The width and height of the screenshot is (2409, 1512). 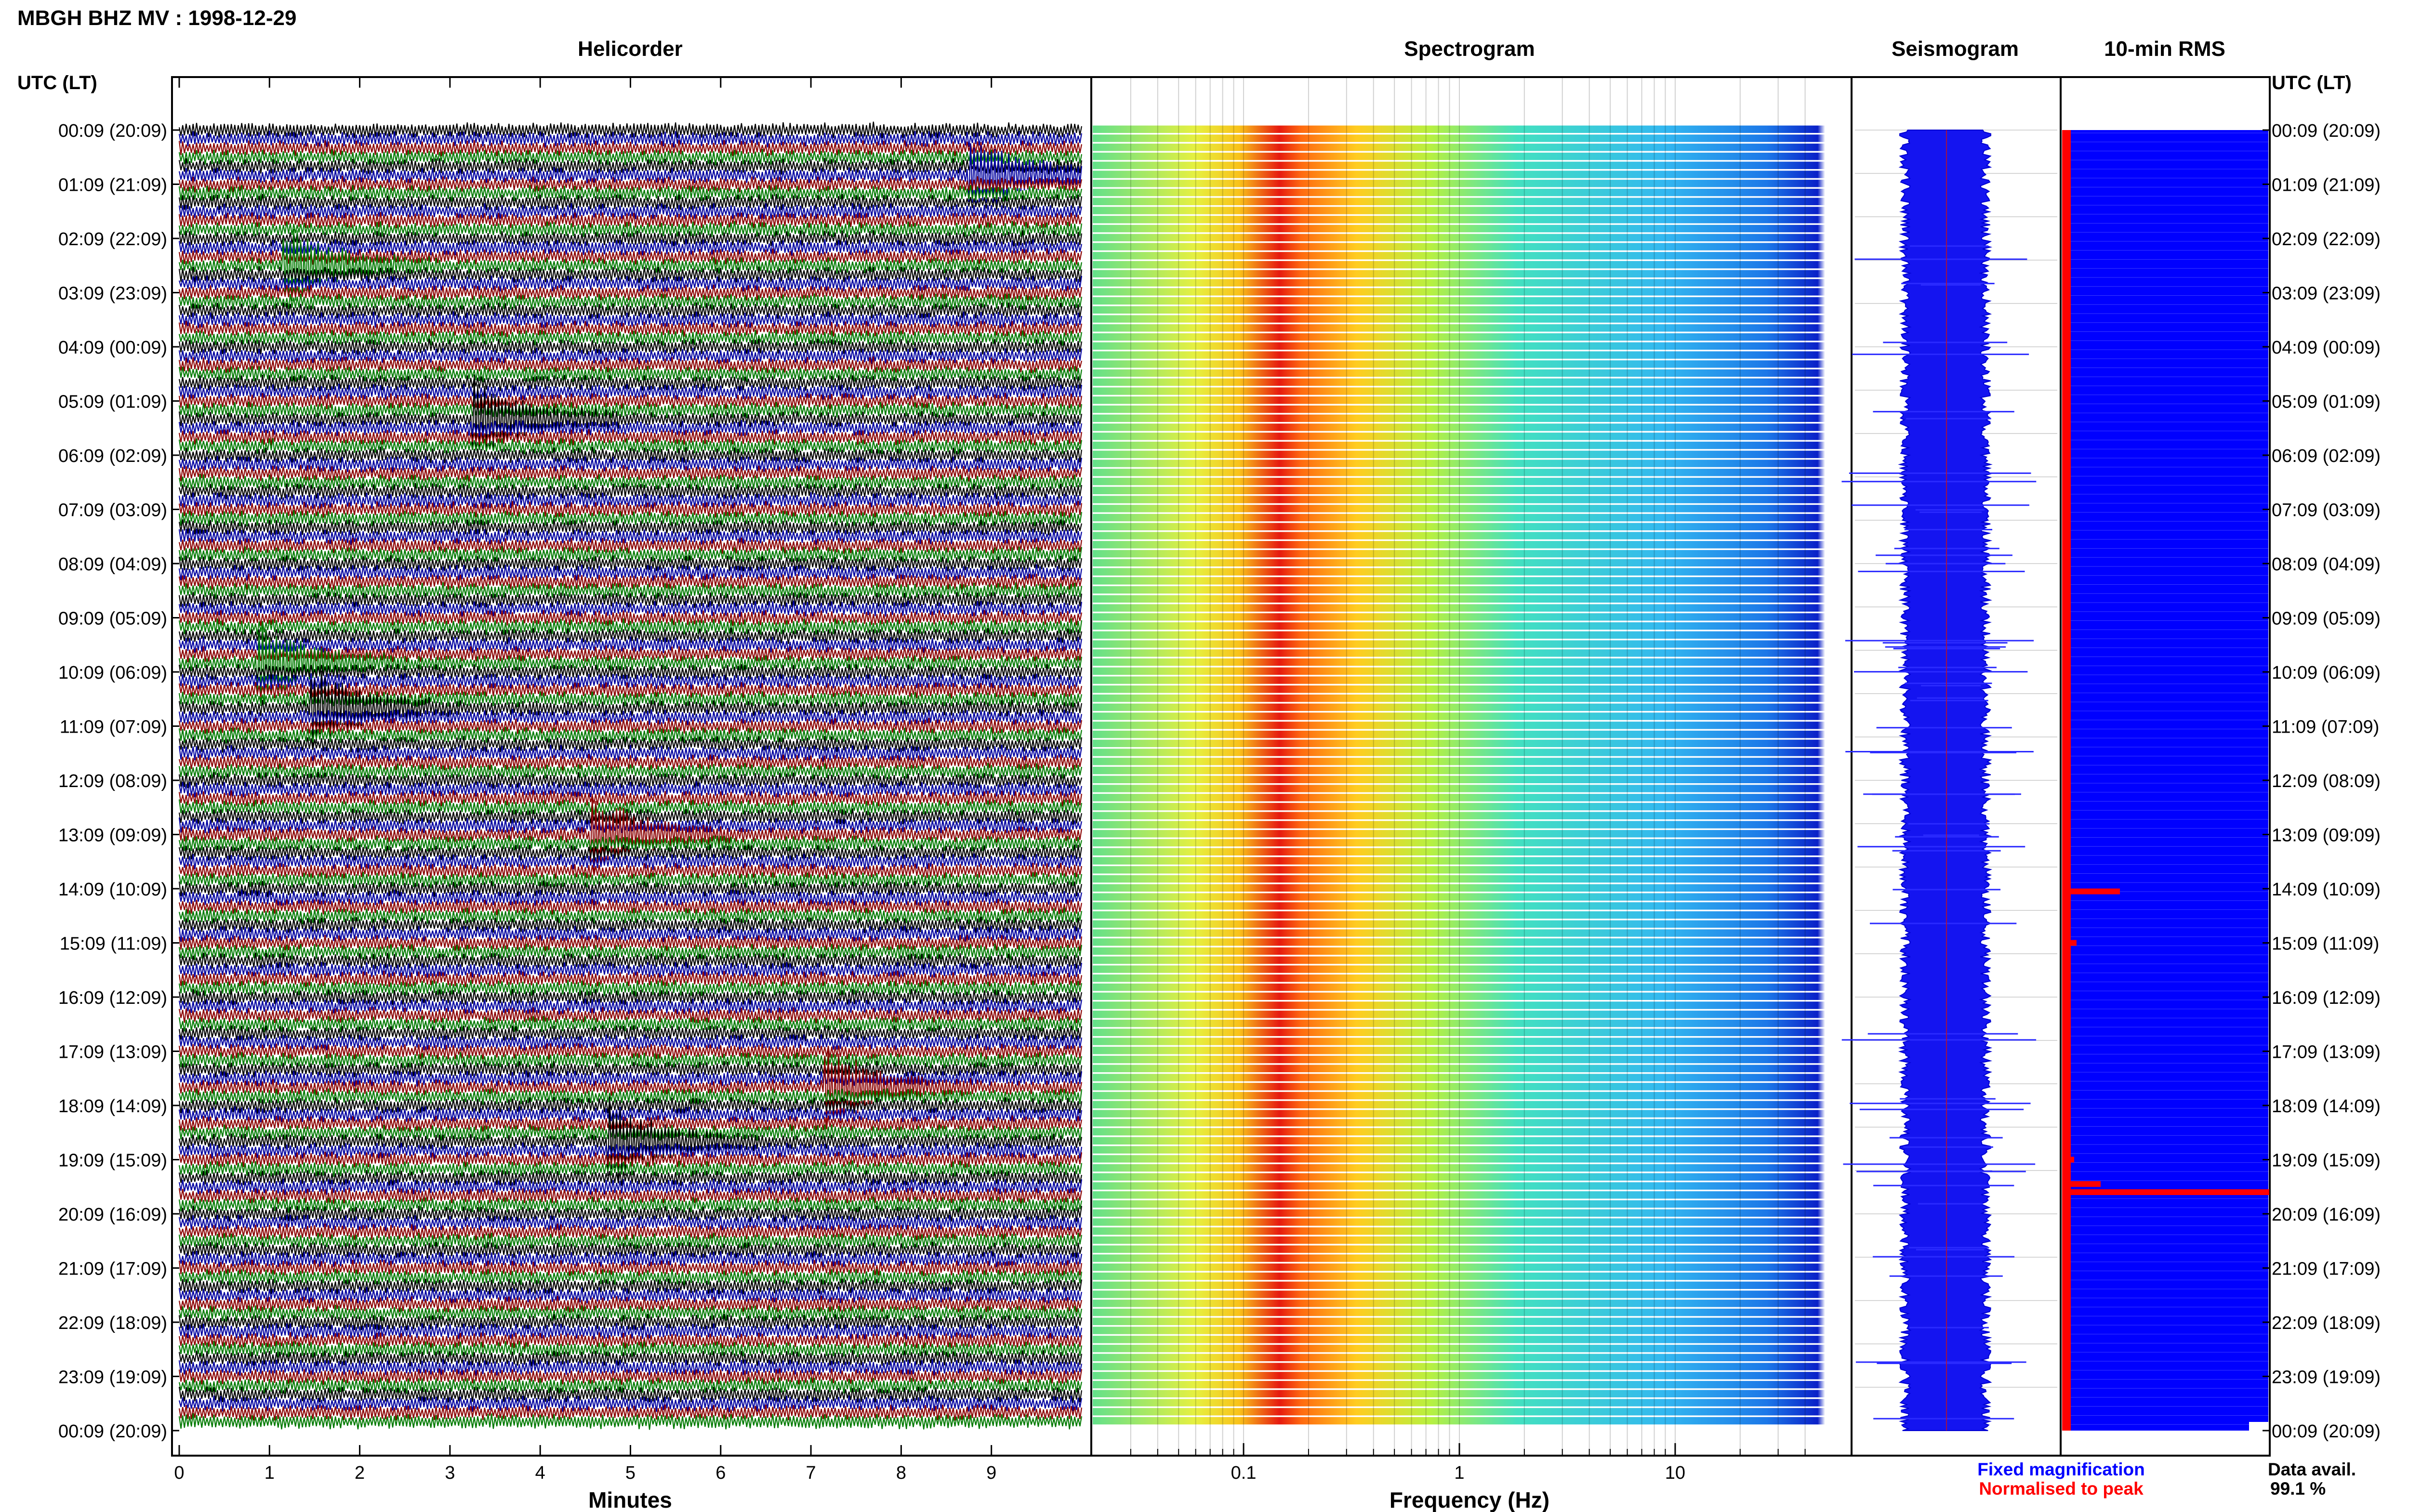 What do you see at coordinates (112, 781) in the screenshot?
I see `row-label-left: 12:09 (08:09)` at bounding box center [112, 781].